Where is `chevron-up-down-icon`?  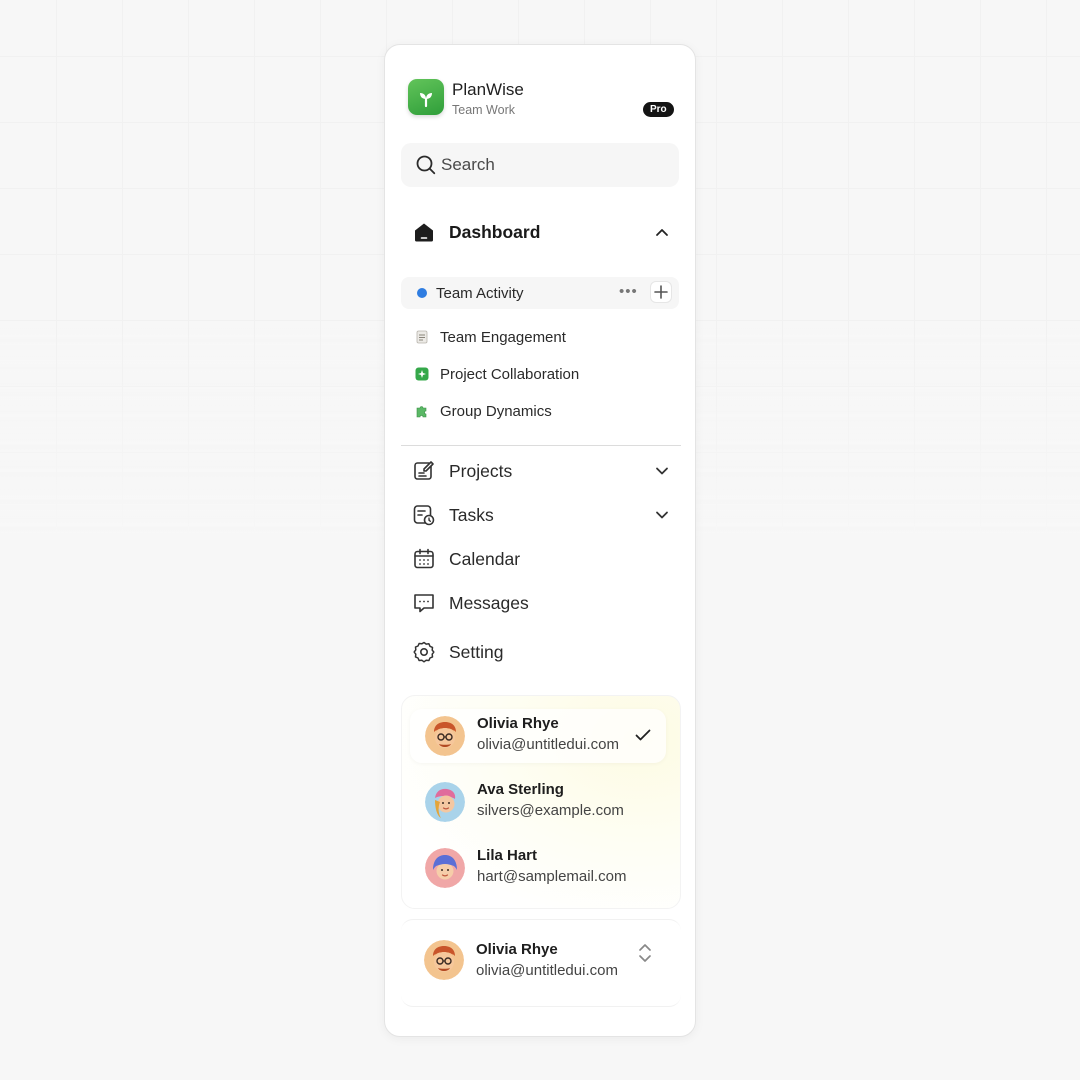 chevron-up-down-icon is located at coordinates (645, 953).